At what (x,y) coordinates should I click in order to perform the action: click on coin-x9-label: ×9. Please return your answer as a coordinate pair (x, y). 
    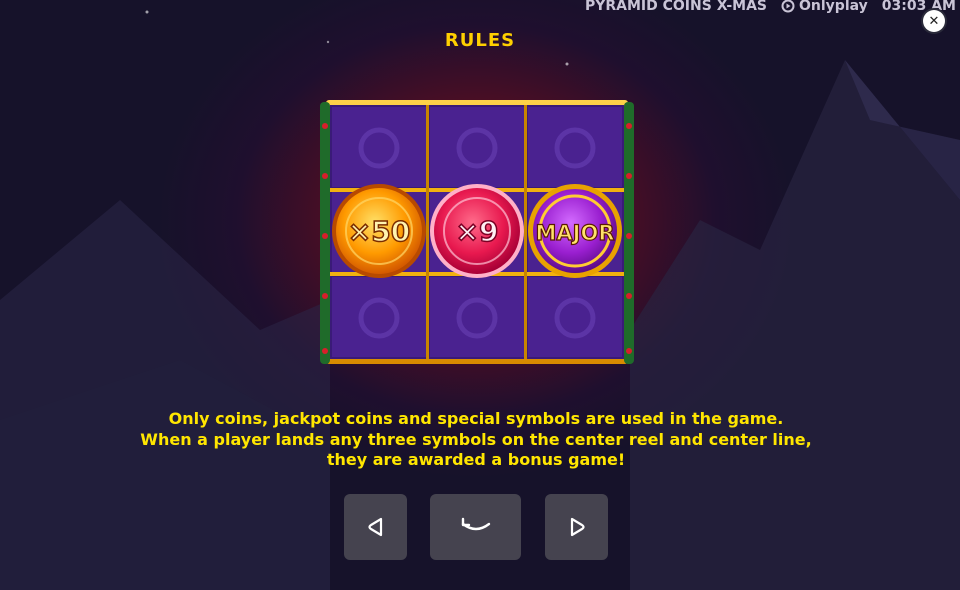
    Looking at the image, I should click on (477, 231).